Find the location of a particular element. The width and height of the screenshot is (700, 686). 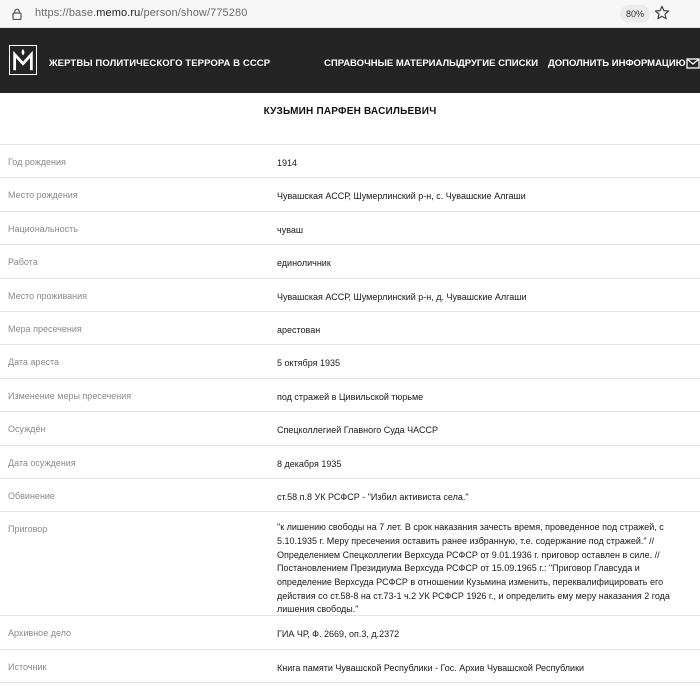

field-label: Изменение меры пресечения is located at coordinates (70, 395).